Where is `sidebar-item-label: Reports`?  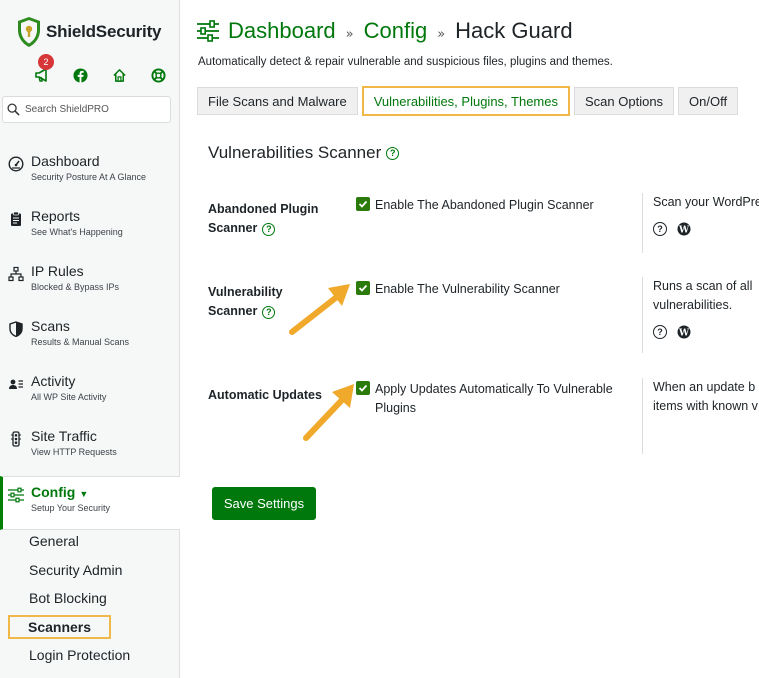
sidebar-item-label: Reports is located at coordinates (56, 216).